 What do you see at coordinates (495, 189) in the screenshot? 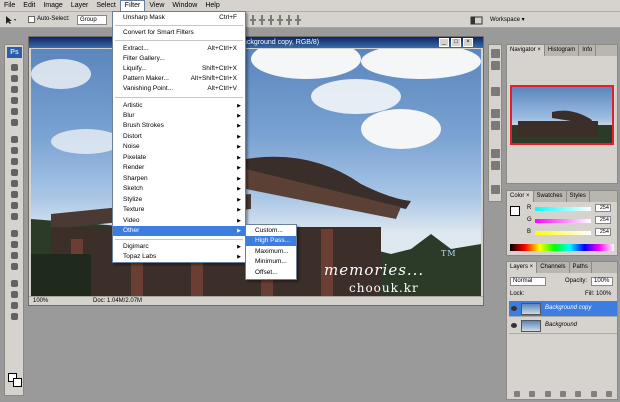
I see `layer-comps-icon` at bounding box center [495, 189].